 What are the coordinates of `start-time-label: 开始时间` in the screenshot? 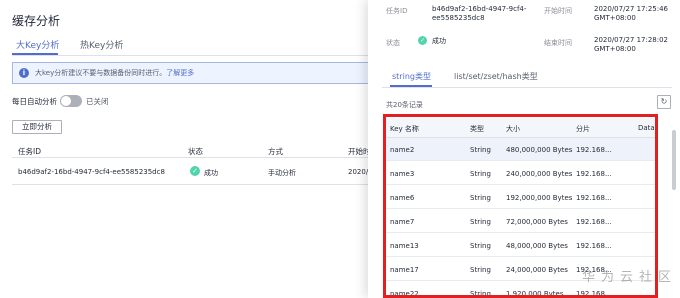 It's located at (558, 11).